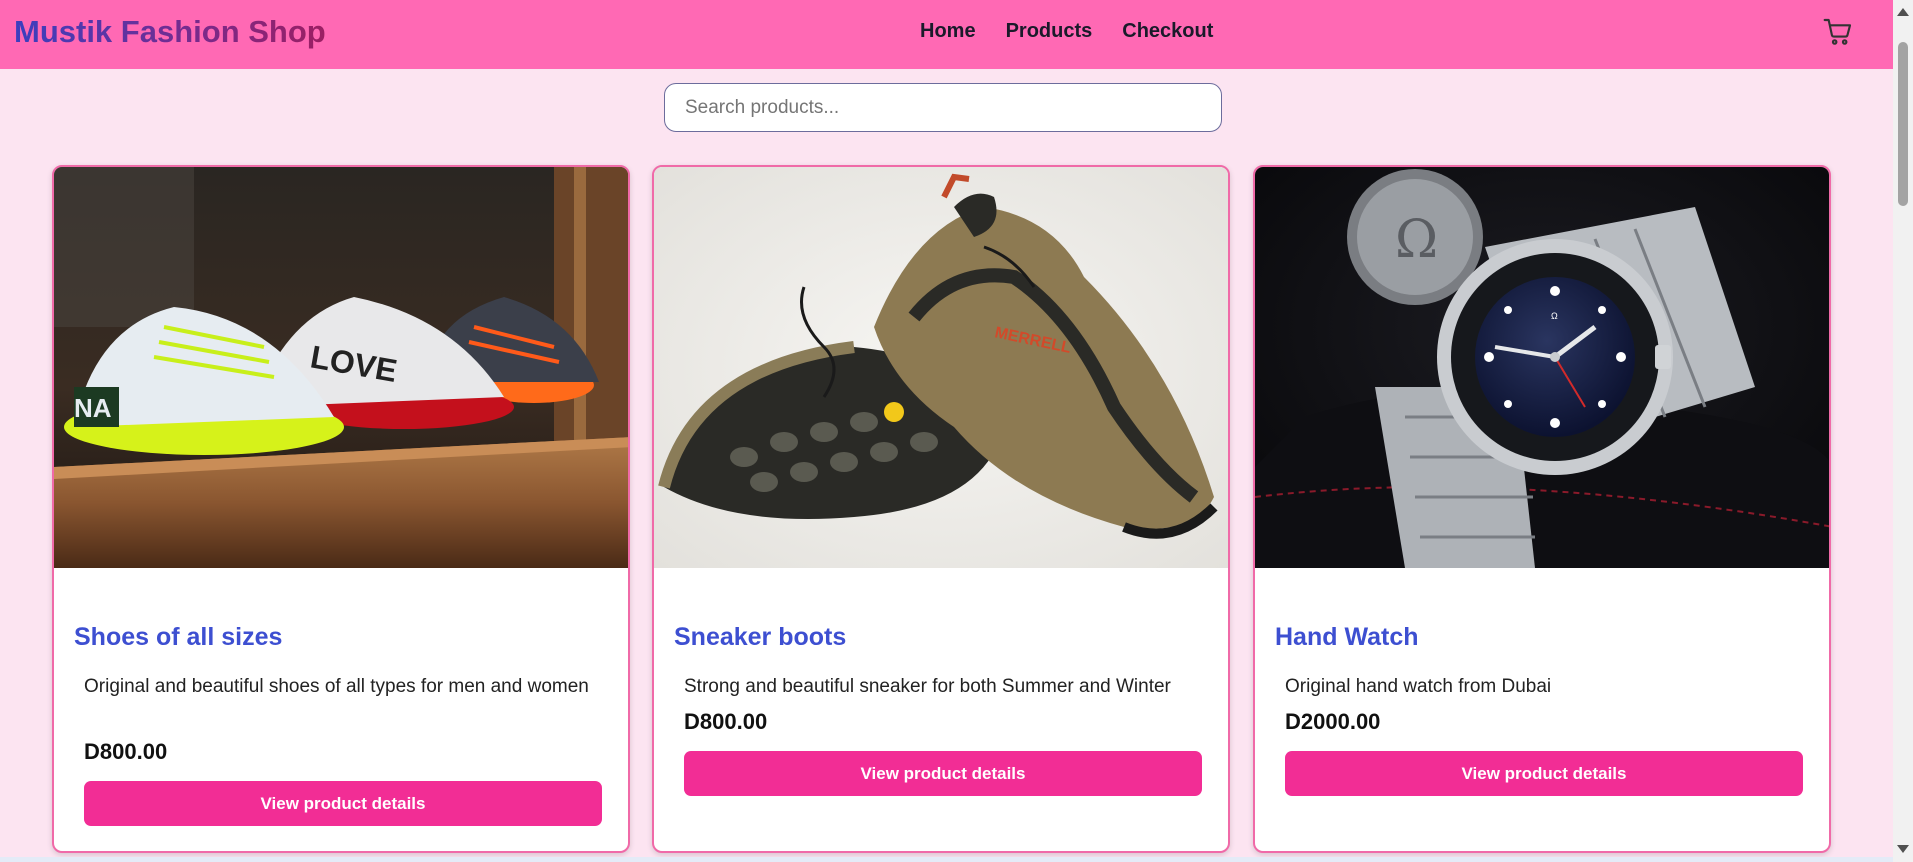 The width and height of the screenshot is (1913, 862). I want to click on product-image-shoes: LOVE NA, so click(341, 367).